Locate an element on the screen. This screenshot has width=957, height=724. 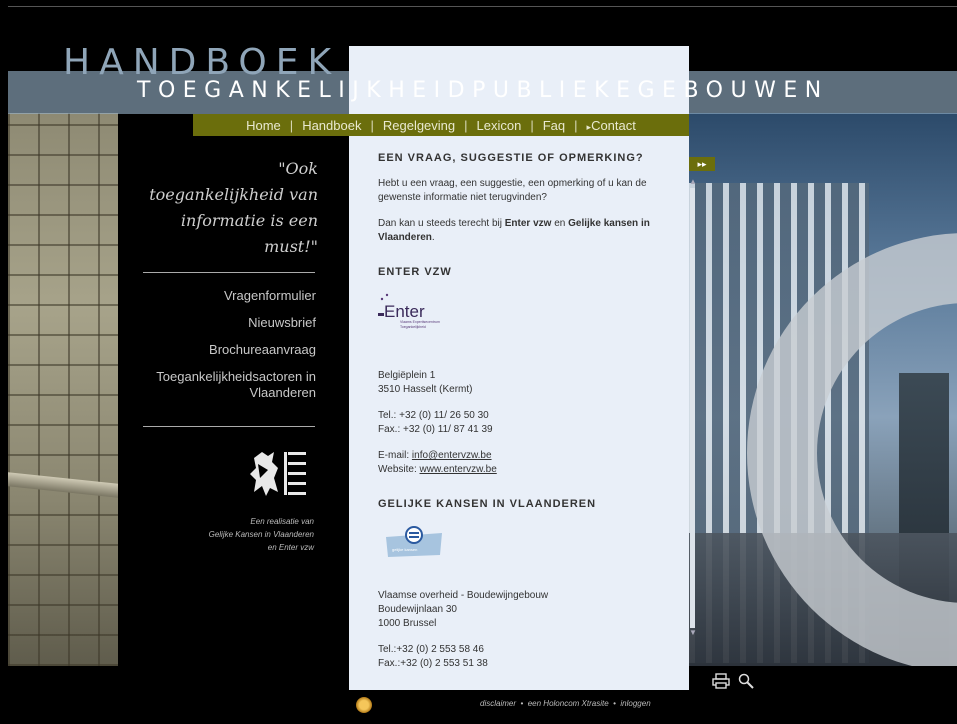
enter-address: Belgiëplein 1 3510 Hasselt (Kermt) is located at coordinates (425, 382).